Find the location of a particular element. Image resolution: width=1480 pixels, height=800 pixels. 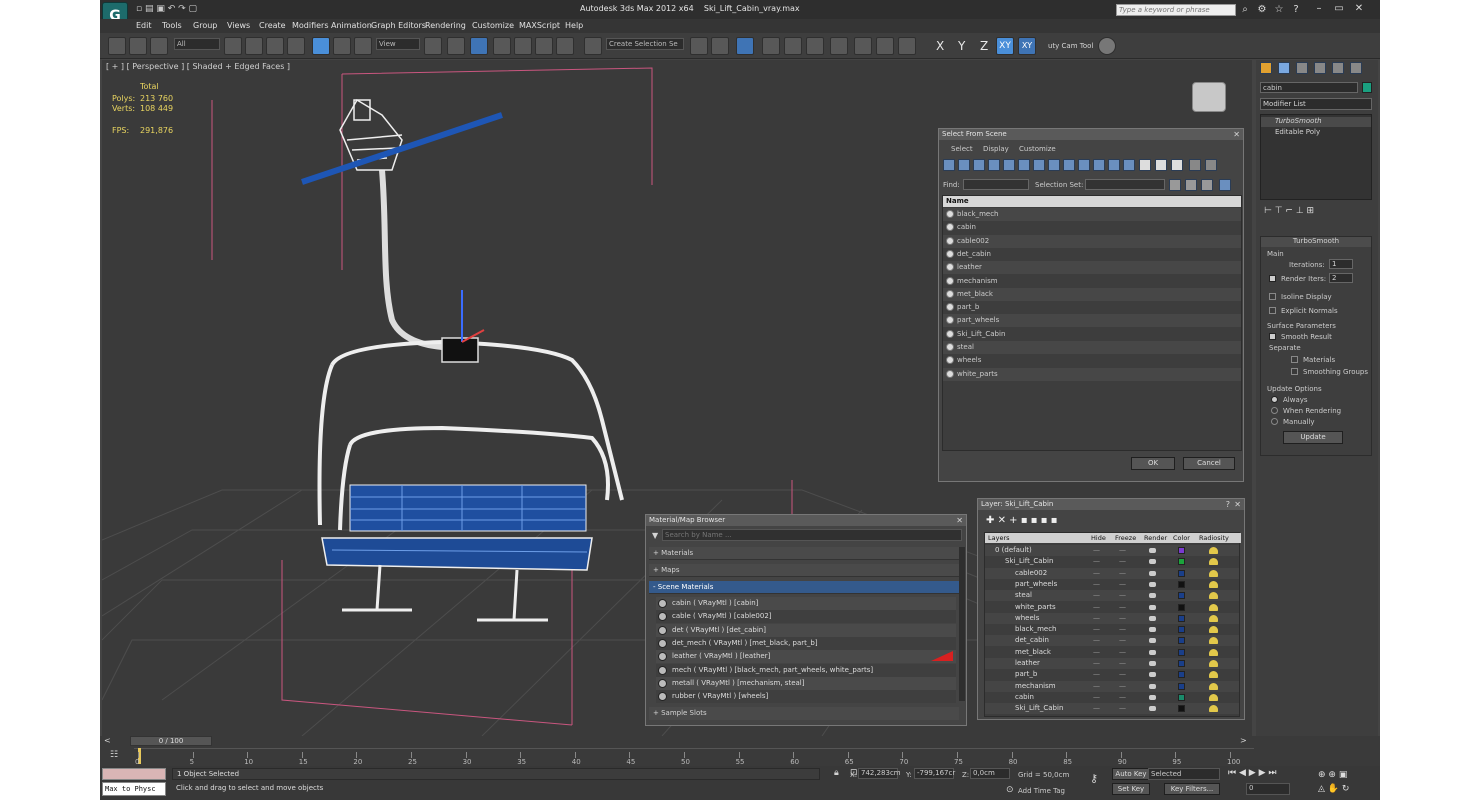

display-lights-icon is located at coordinates (979, 165).